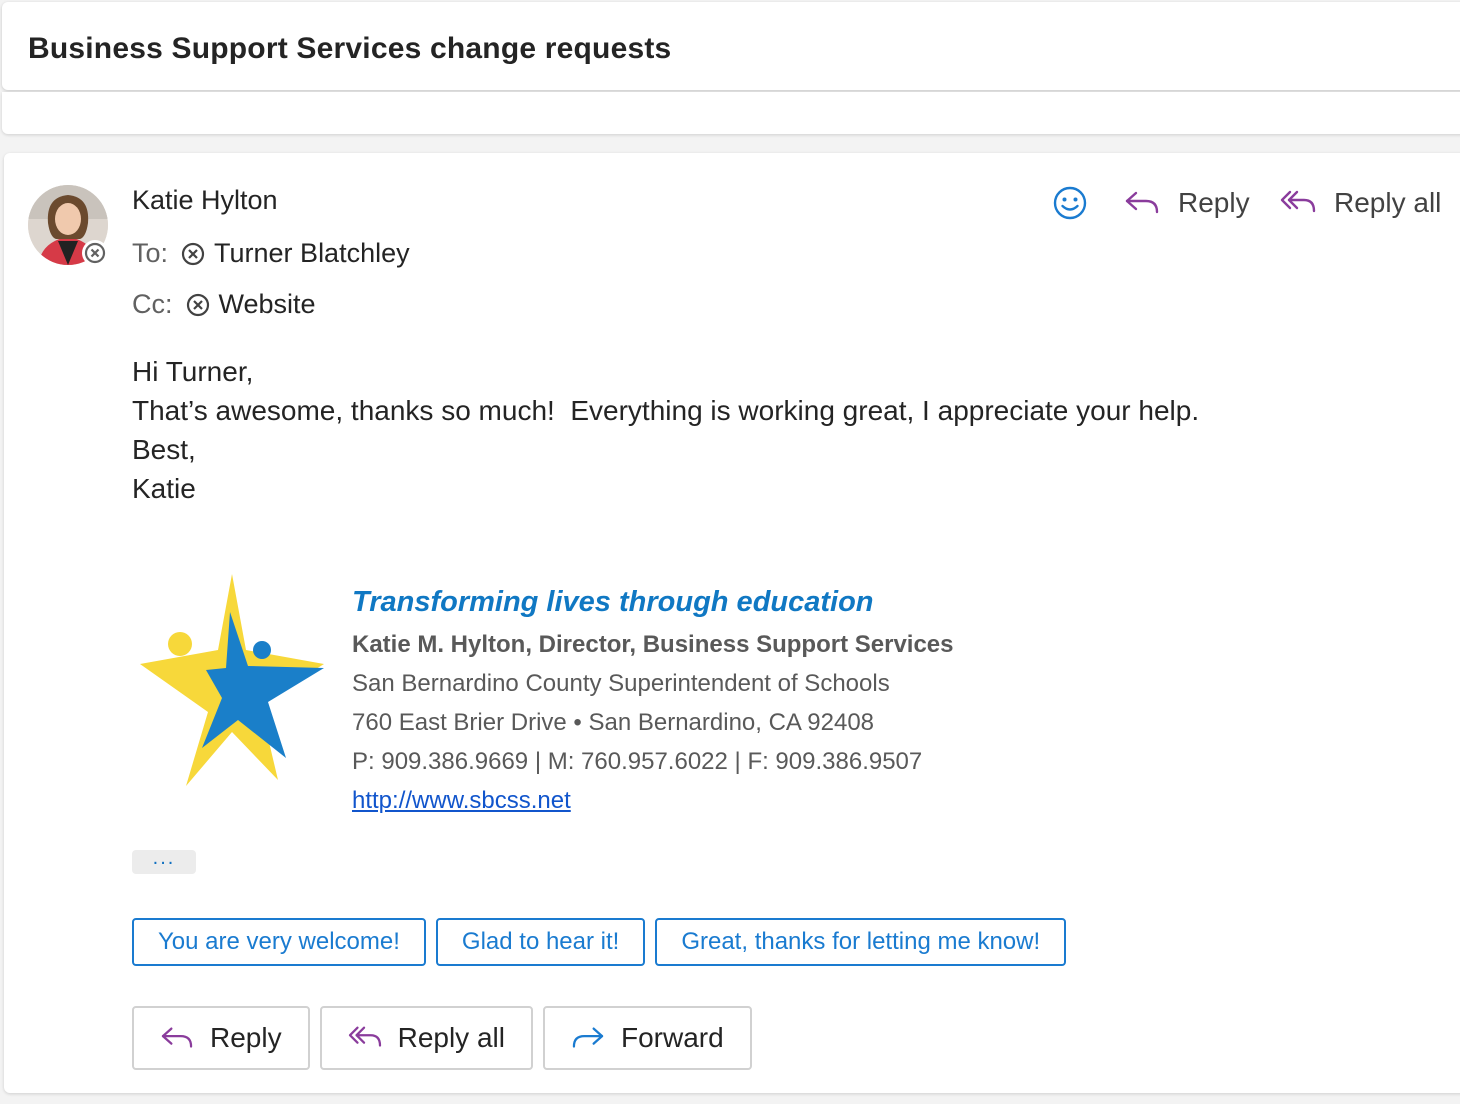  What do you see at coordinates (613, 602) in the screenshot?
I see `signature-tagline: Transforming lives through education` at bounding box center [613, 602].